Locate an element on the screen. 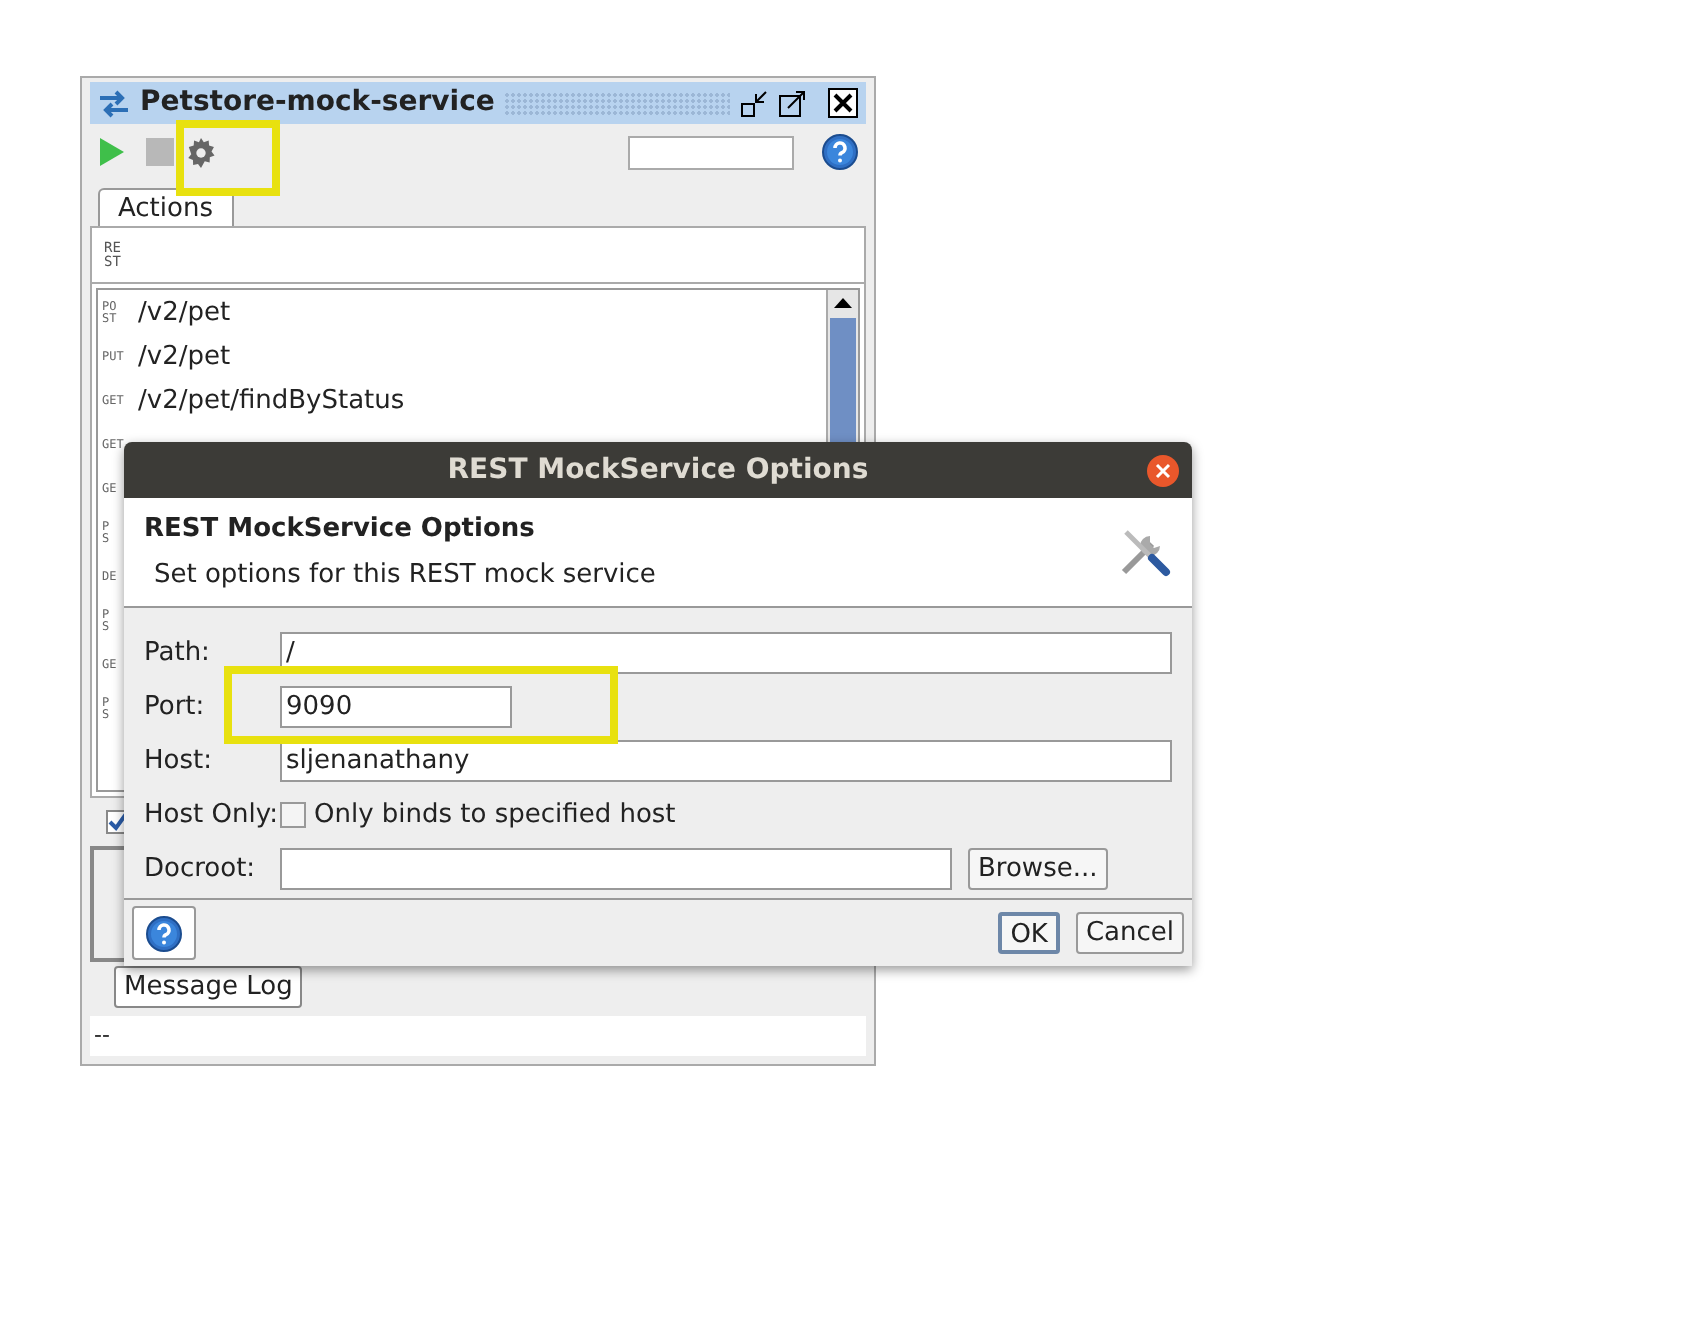 This screenshot has width=1698, height=1318. status-text: -- is located at coordinates (102, 1035).